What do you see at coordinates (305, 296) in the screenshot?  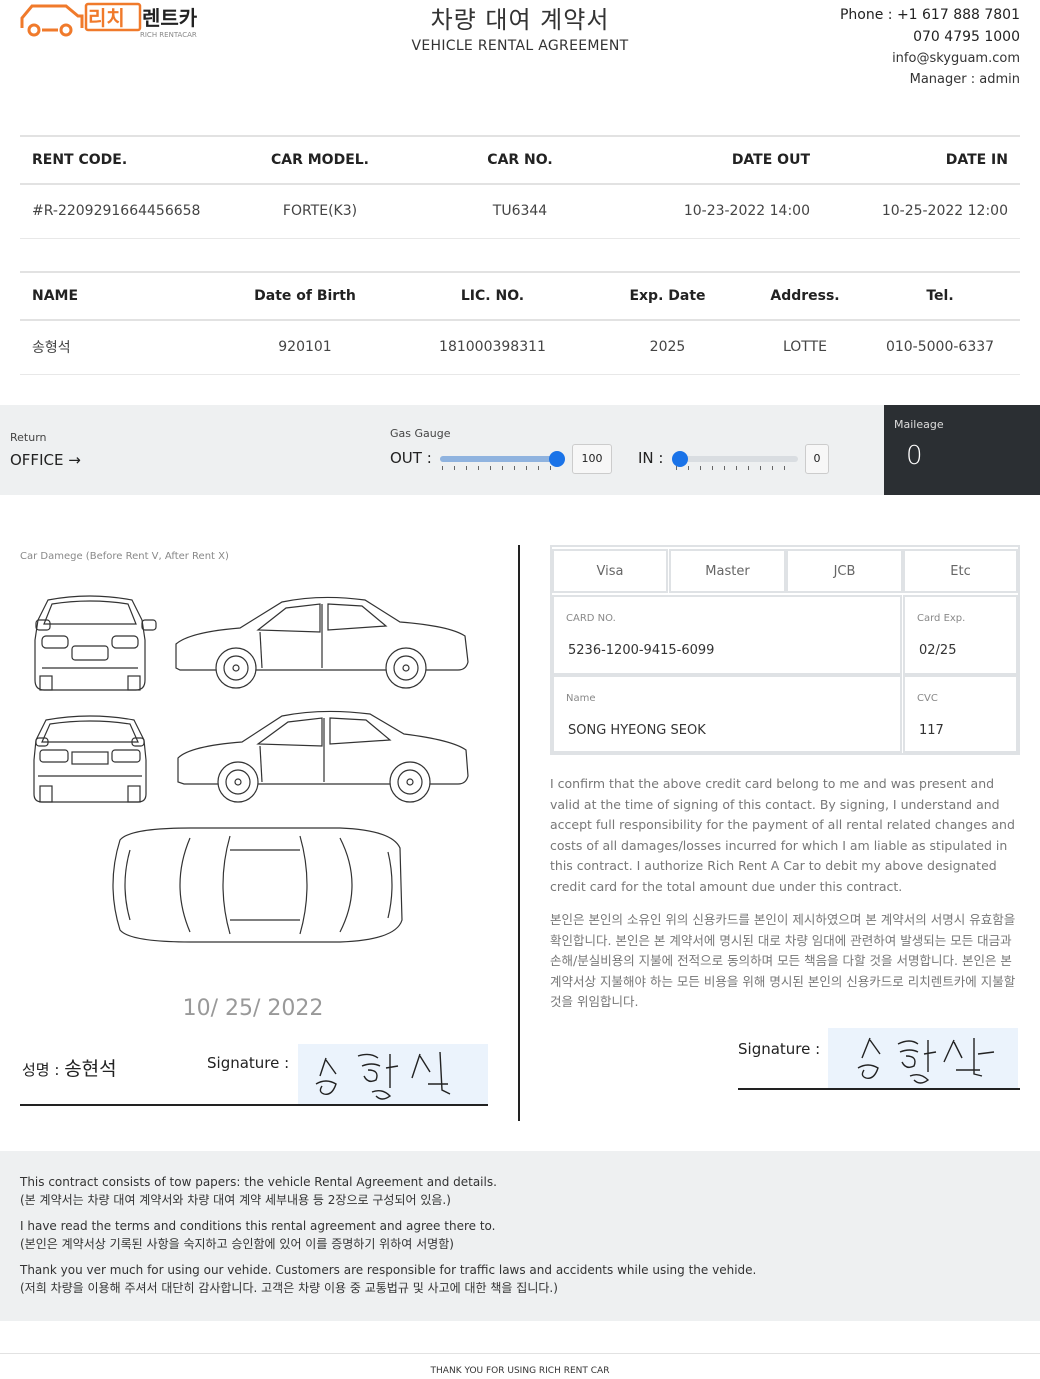 I see `header-dob: Date of Birth` at bounding box center [305, 296].